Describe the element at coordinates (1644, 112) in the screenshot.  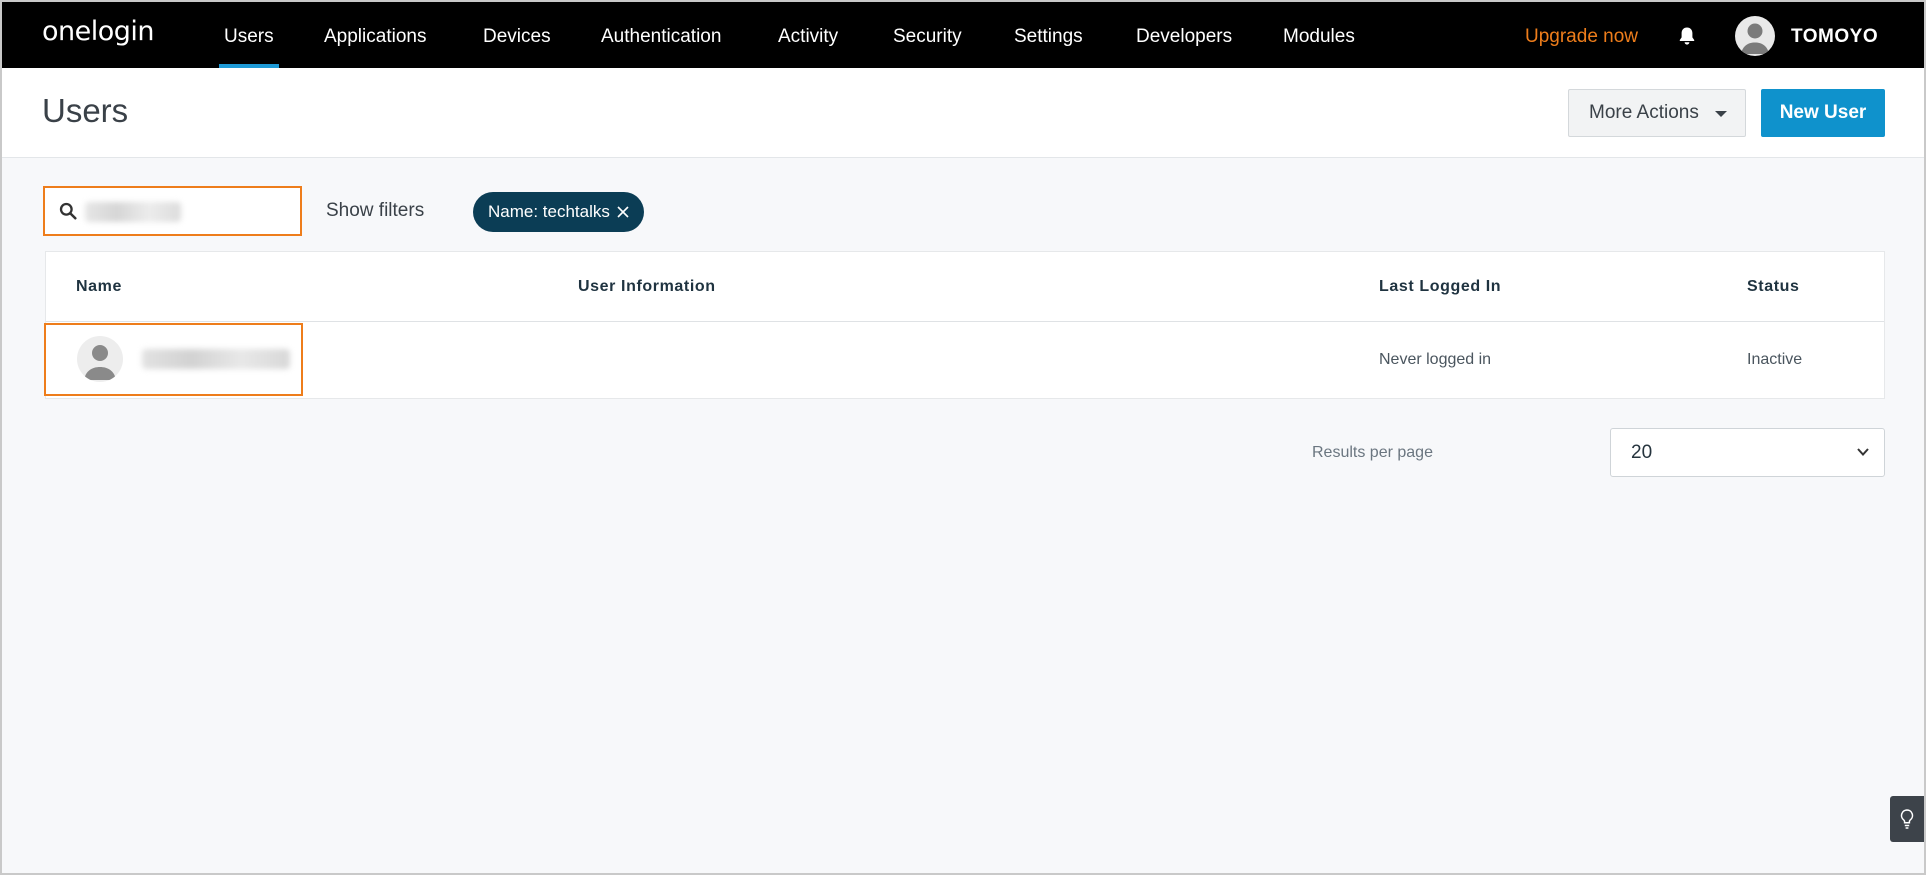
I see `more-actions-label: More Actions` at that location.